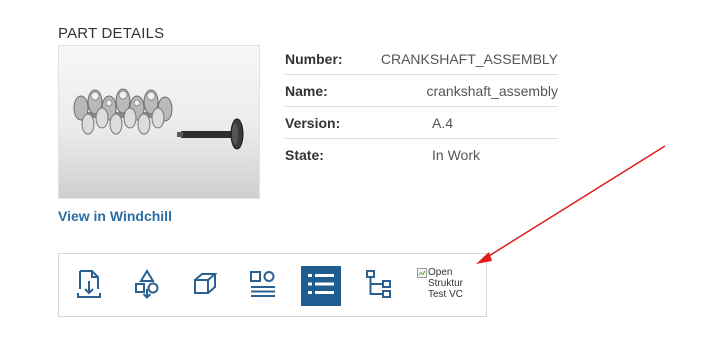  I want to click on property-label: Name:, so click(306, 90).